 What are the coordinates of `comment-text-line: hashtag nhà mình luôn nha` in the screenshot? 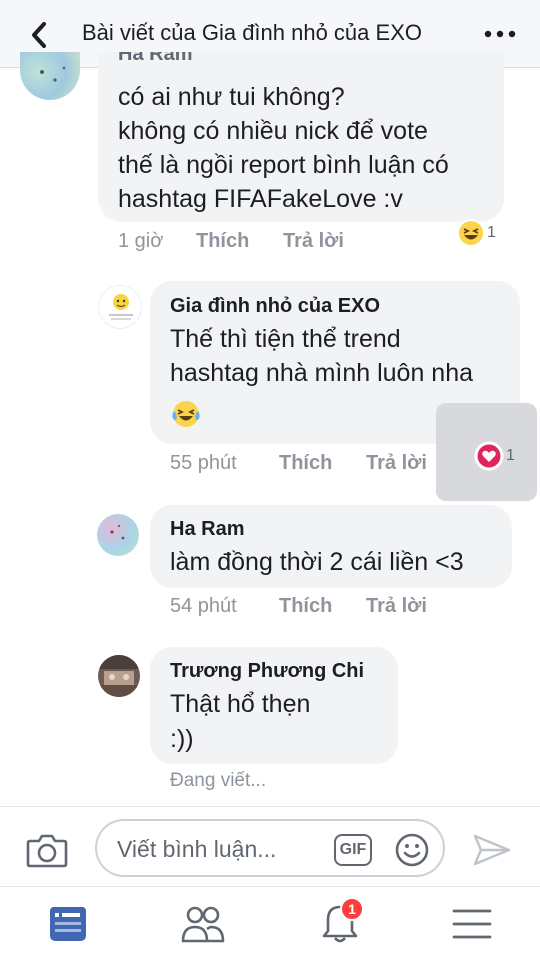 It's located at (322, 373).